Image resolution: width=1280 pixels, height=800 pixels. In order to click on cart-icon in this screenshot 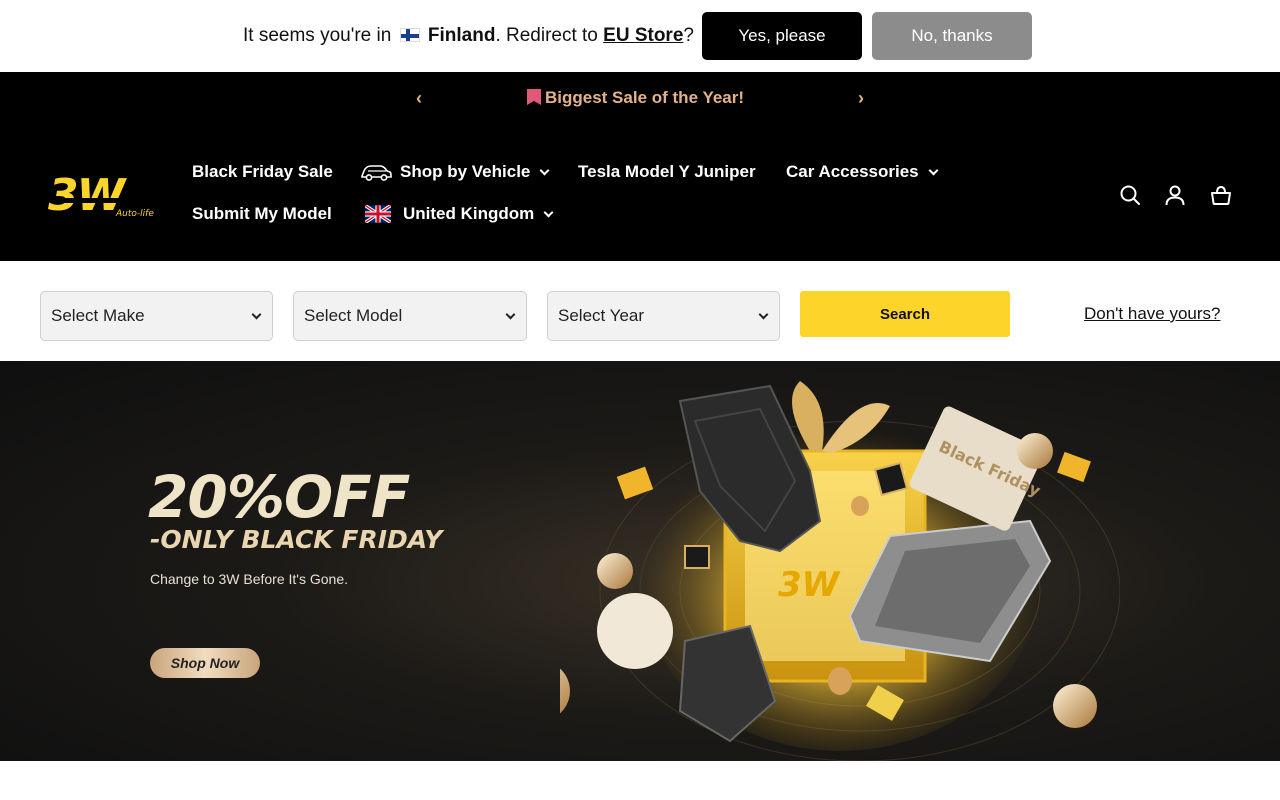, I will do `click(1221, 195)`.